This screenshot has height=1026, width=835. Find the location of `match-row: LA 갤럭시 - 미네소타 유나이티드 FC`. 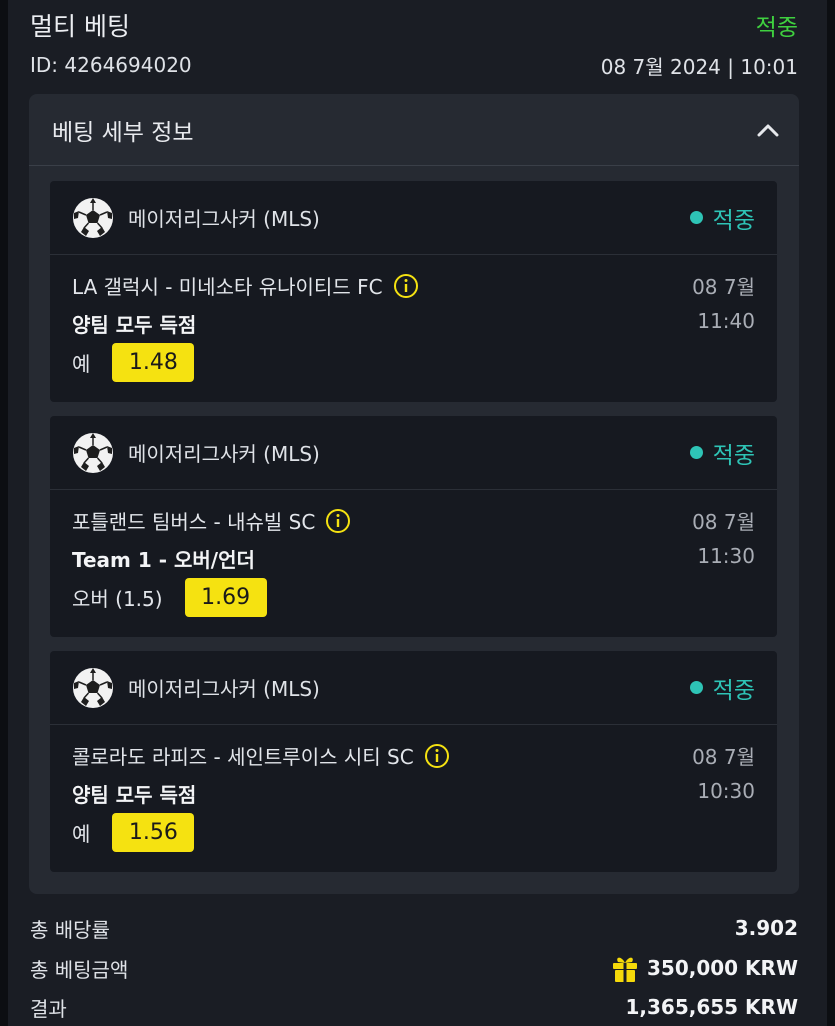

match-row: LA 갤럭시 - 미네소타 유나이티드 FC is located at coordinates (245, 285).